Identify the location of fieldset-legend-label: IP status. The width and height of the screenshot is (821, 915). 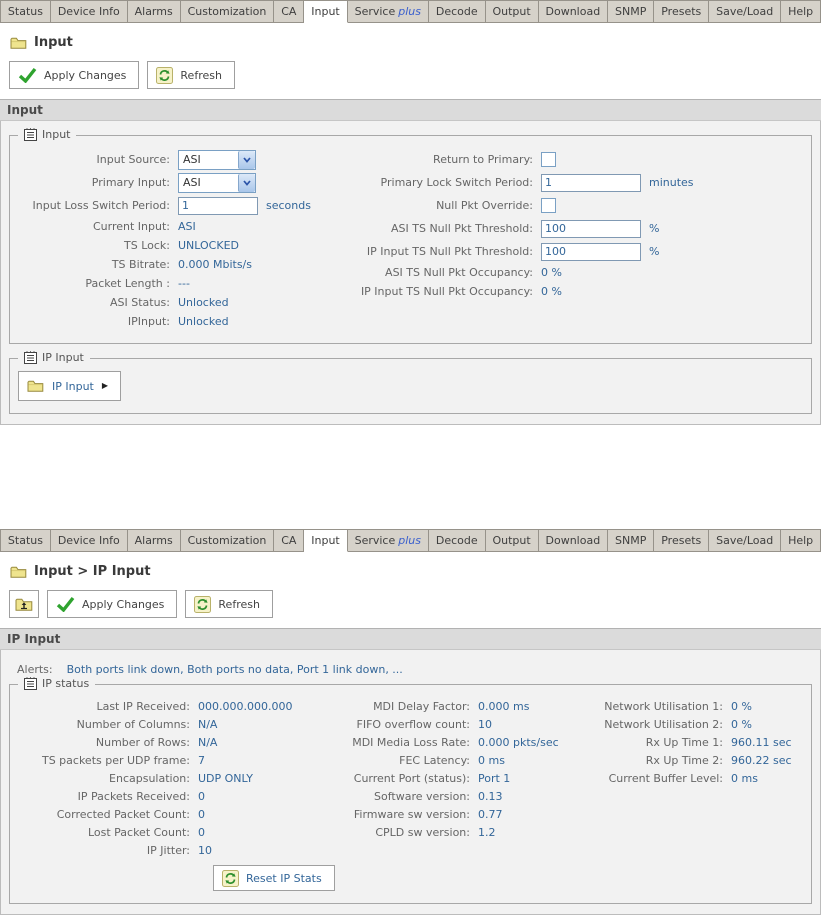
(66, 683).